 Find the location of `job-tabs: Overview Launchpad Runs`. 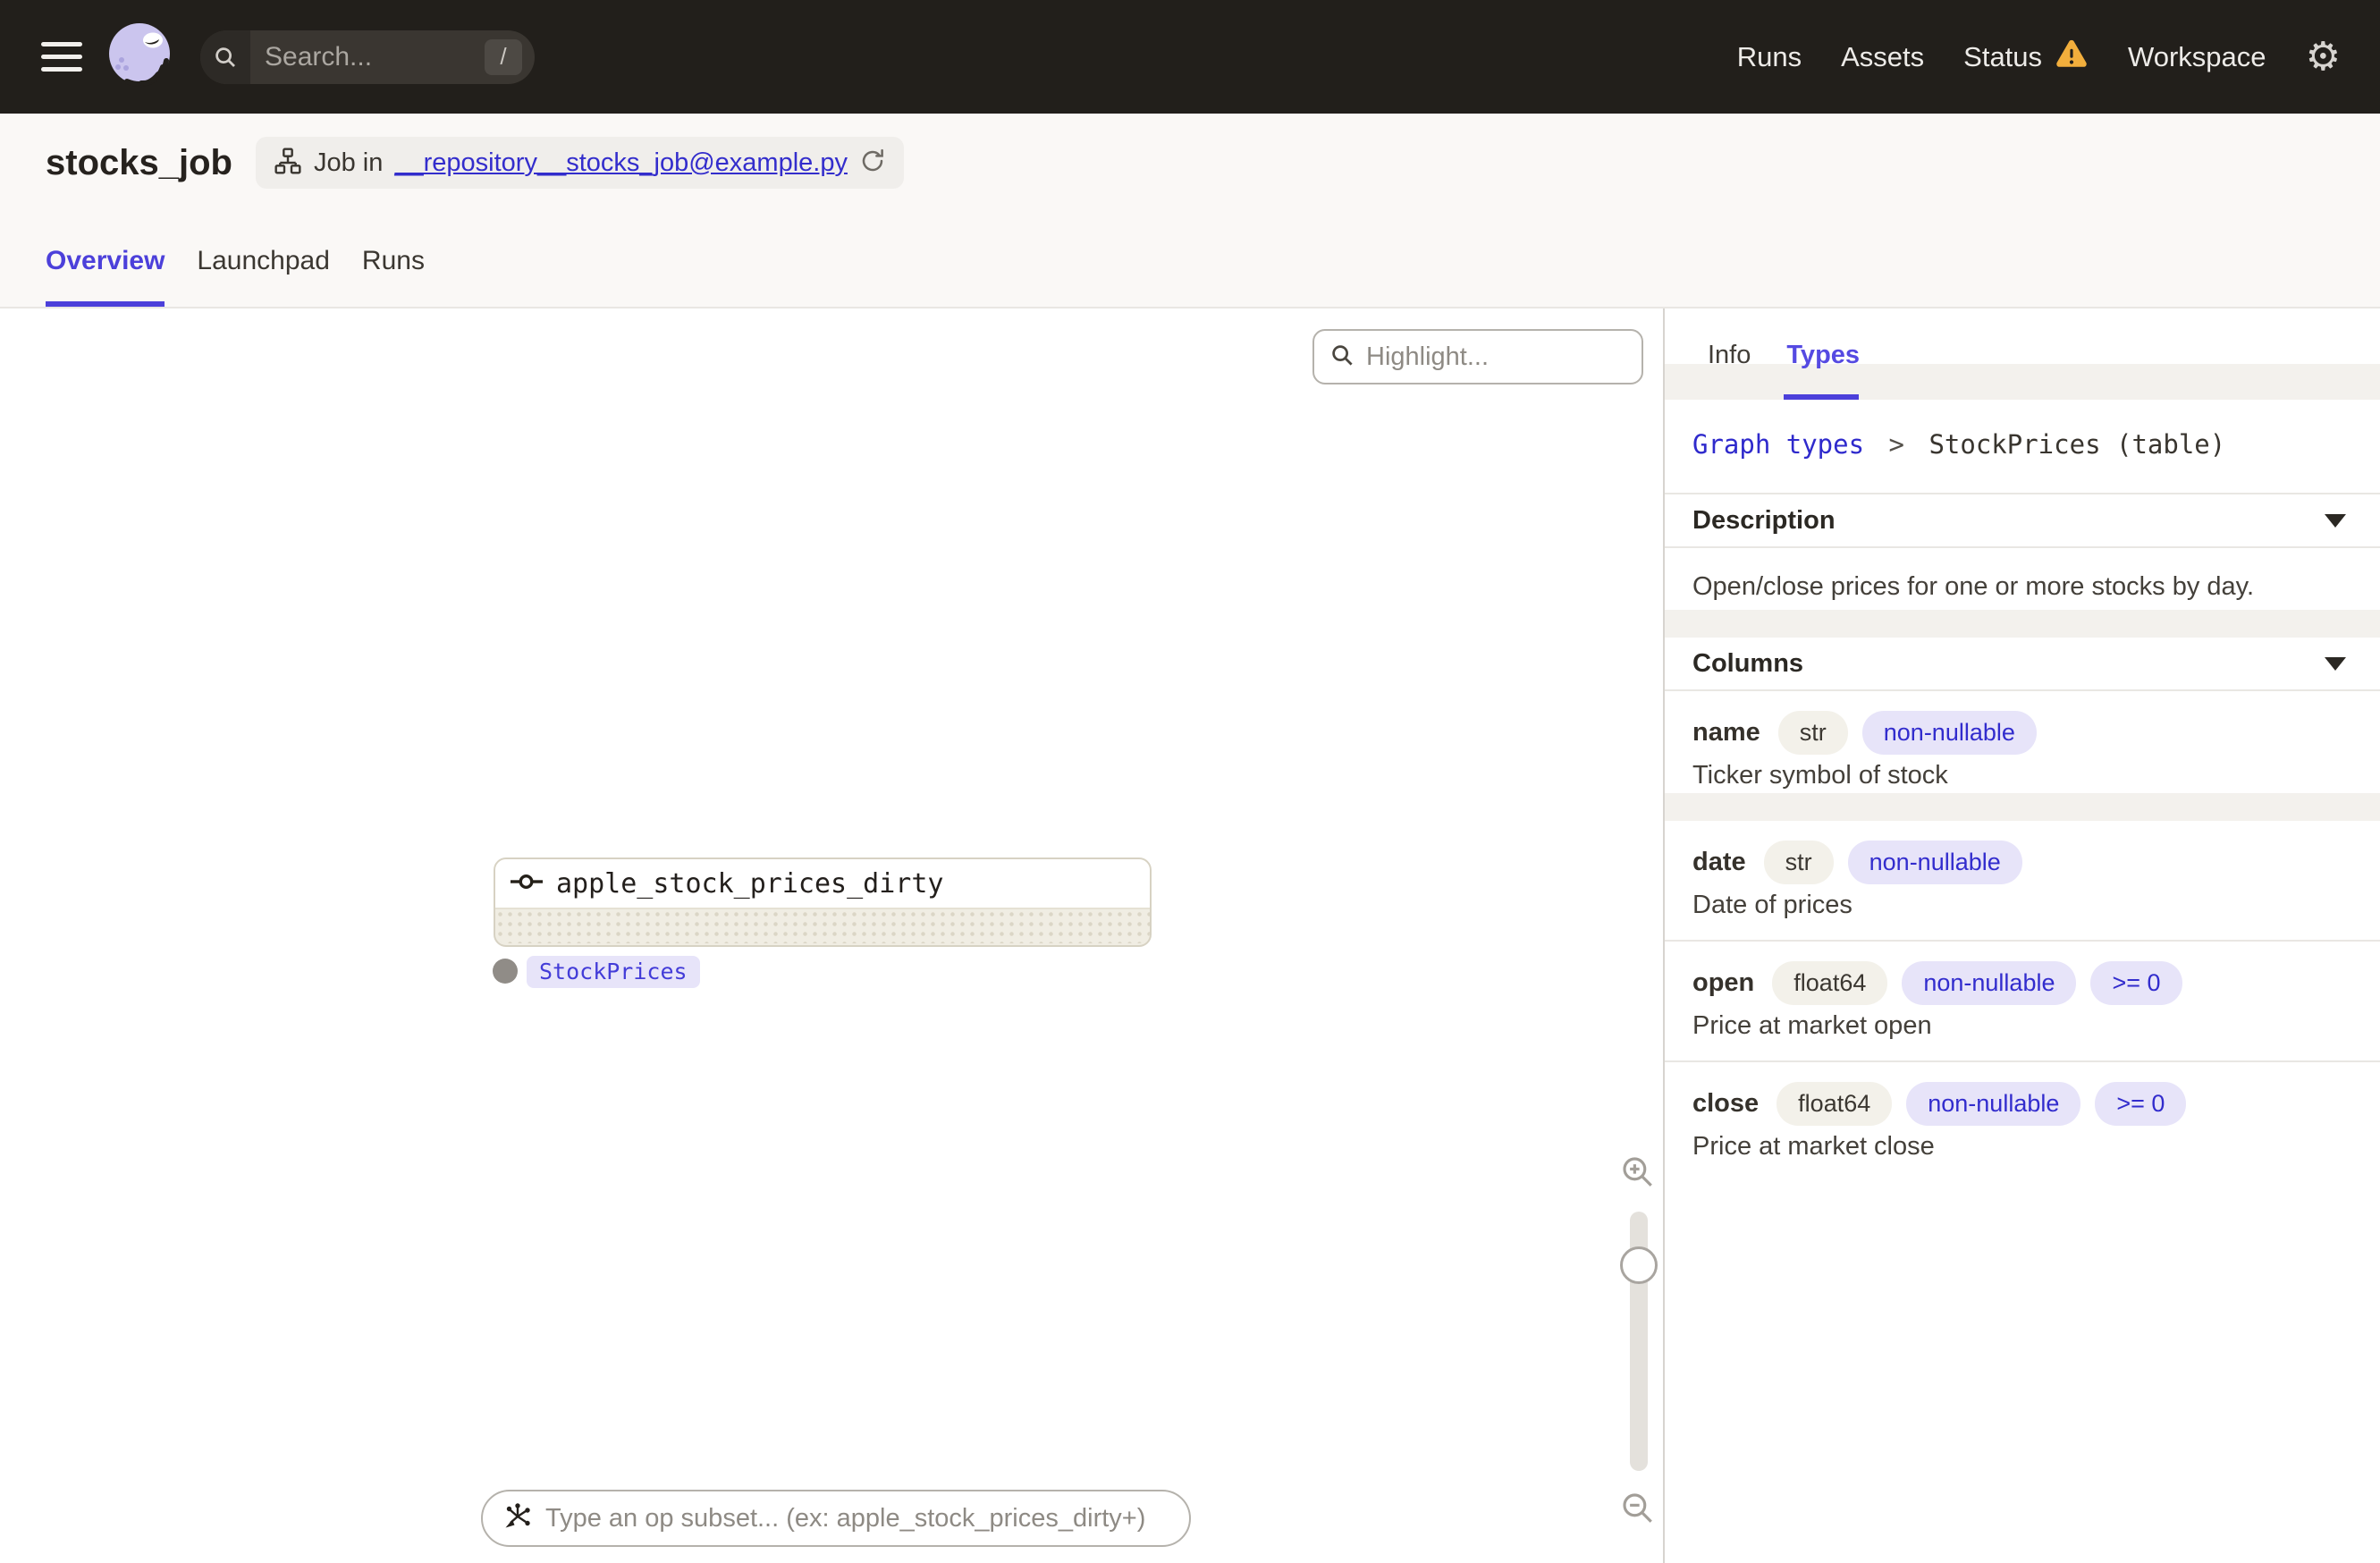

job-tabs: Overview Launchpad Runs is located at coordinates (236, 276).